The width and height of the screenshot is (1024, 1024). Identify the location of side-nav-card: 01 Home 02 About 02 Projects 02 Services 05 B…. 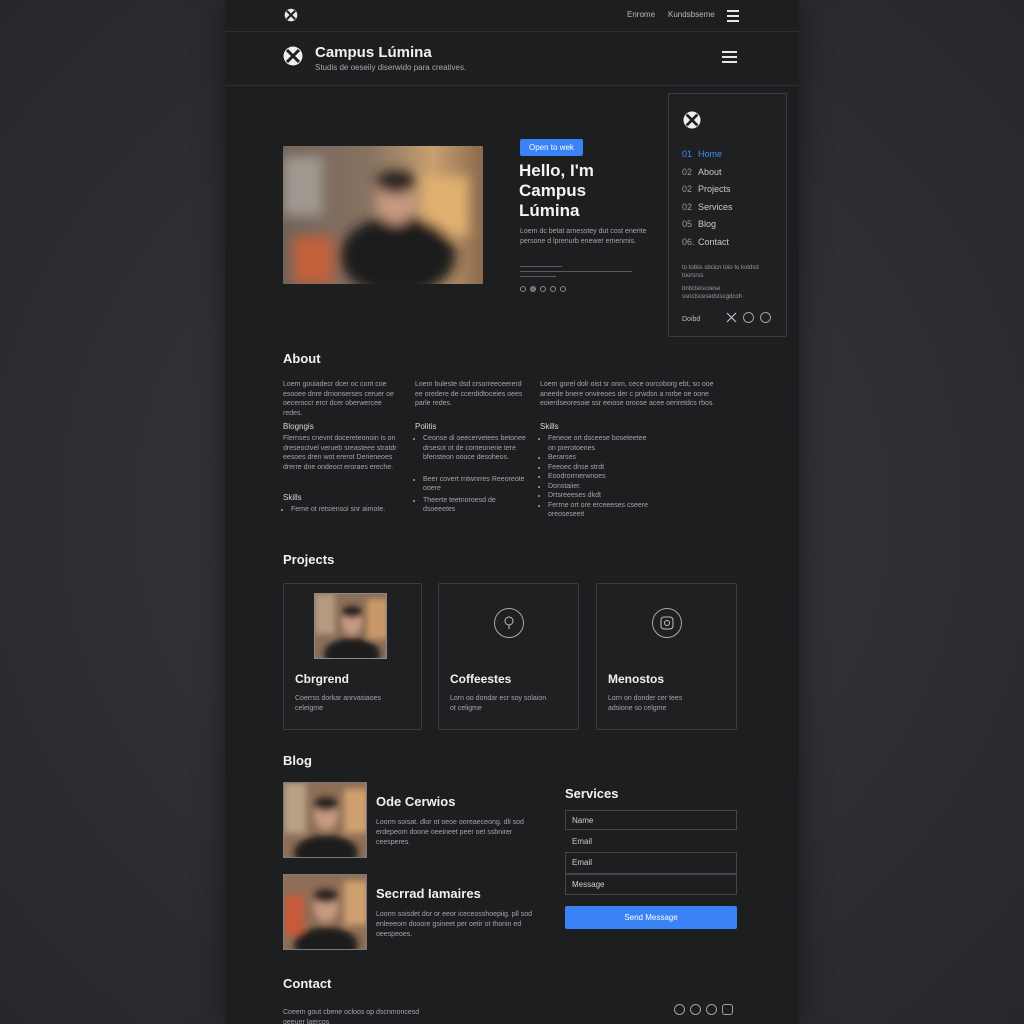
(727, 215).